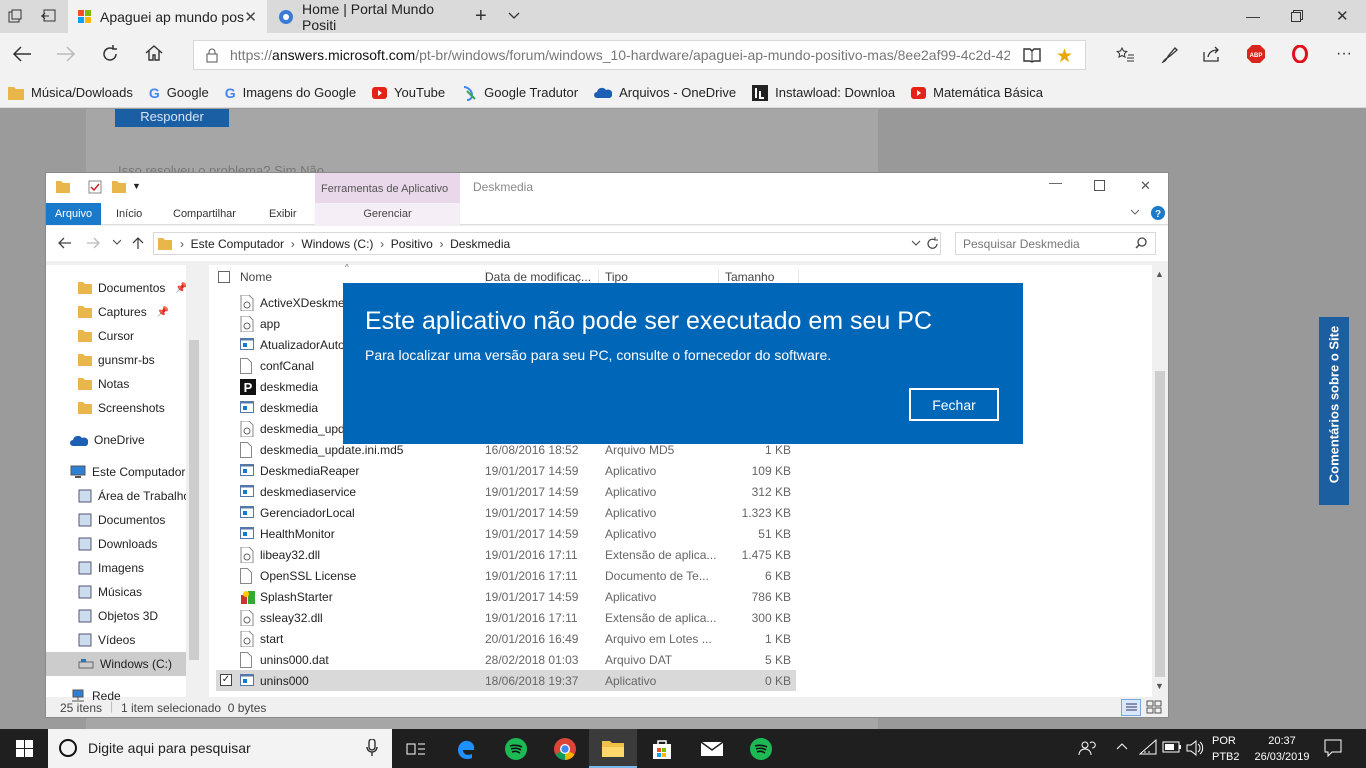 The height and width of the screenshot is (768, 1366). What do you see at coordinates (514, 15) in the screenshot?
I see `tab-preview-chevron-icon` at bounding box center [514, 15].